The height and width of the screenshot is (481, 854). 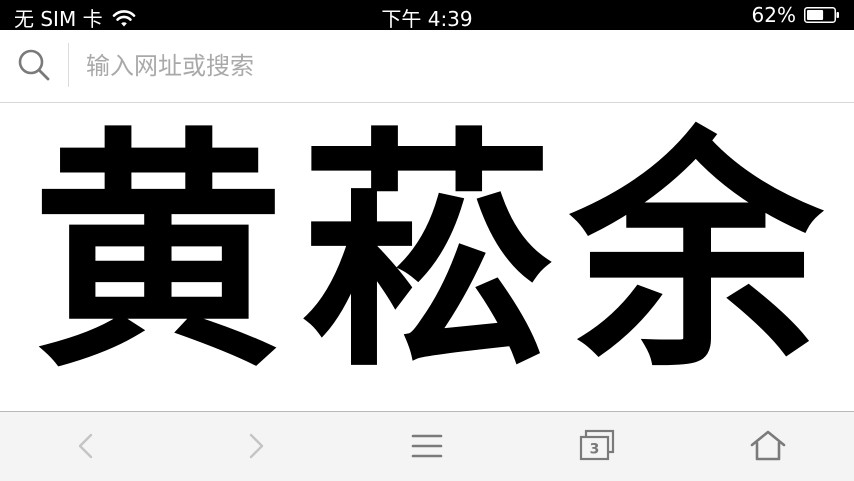 What do you see at coordinates (595, 450) in the screenshot?
I see `tab-count: 3` at bounding box center [595, 450].